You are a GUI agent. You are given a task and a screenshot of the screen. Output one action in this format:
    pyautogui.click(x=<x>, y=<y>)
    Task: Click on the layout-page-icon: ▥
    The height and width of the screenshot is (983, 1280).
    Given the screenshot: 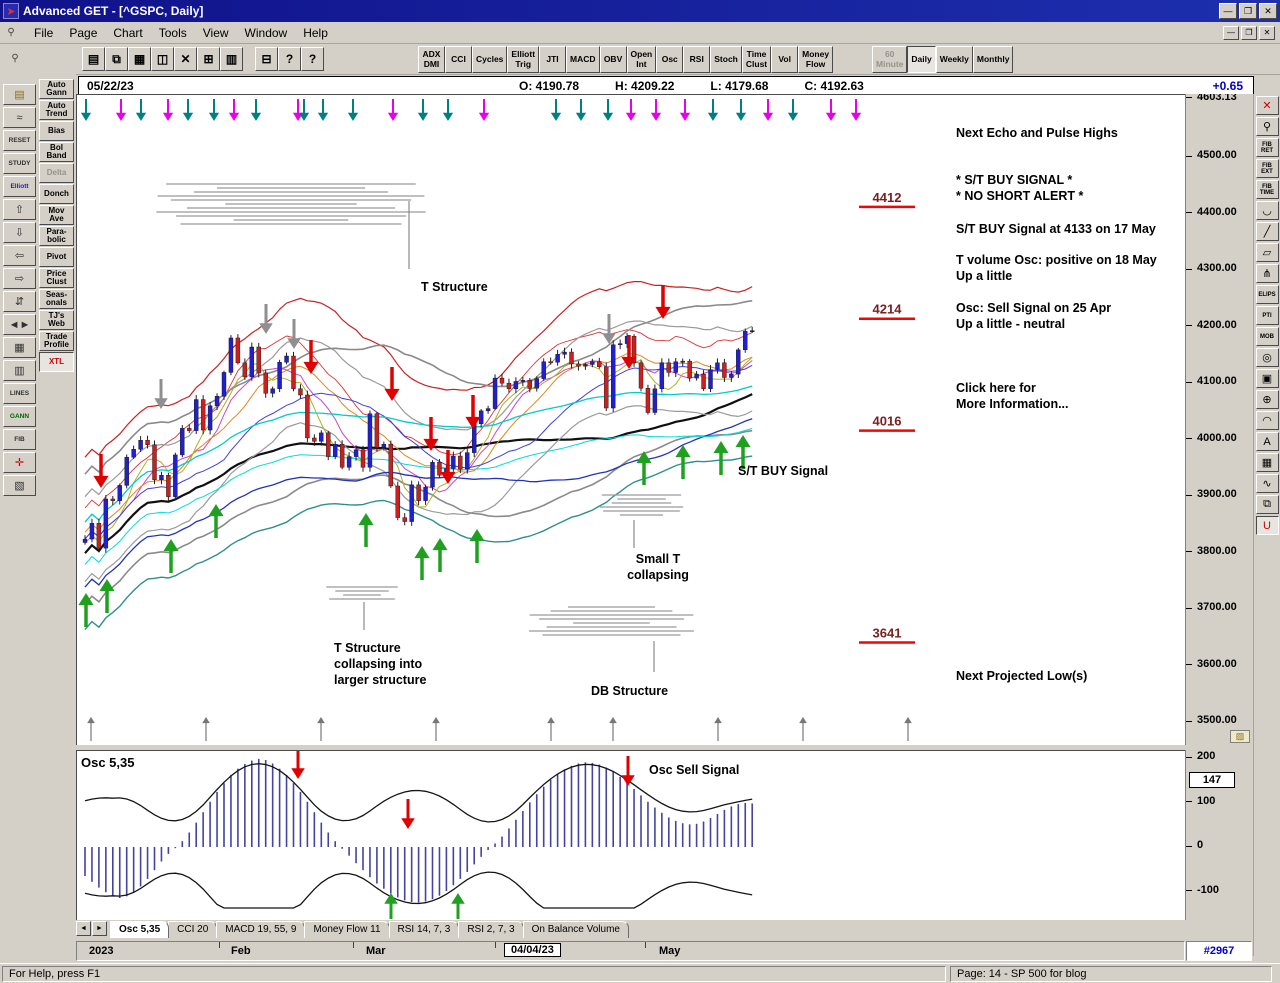 What is the action you would take?
    pyautogui.click(x=231, y=59)
    